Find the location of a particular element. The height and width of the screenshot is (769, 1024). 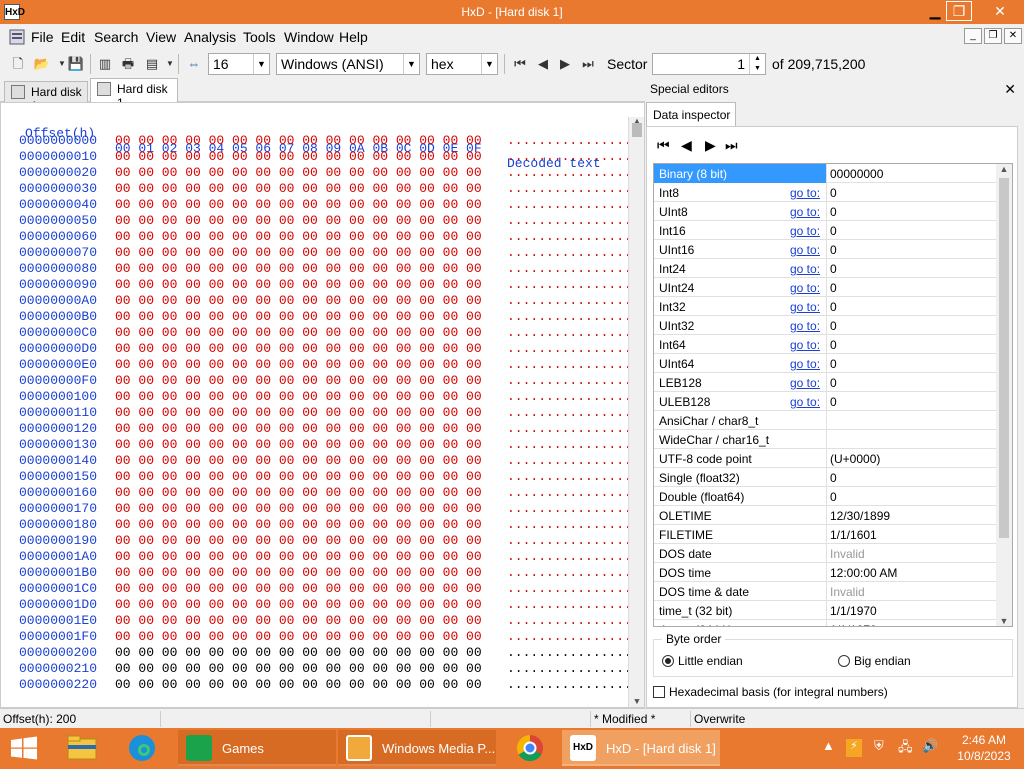

close-button: ✕ is located at coordinates (1000, 11).